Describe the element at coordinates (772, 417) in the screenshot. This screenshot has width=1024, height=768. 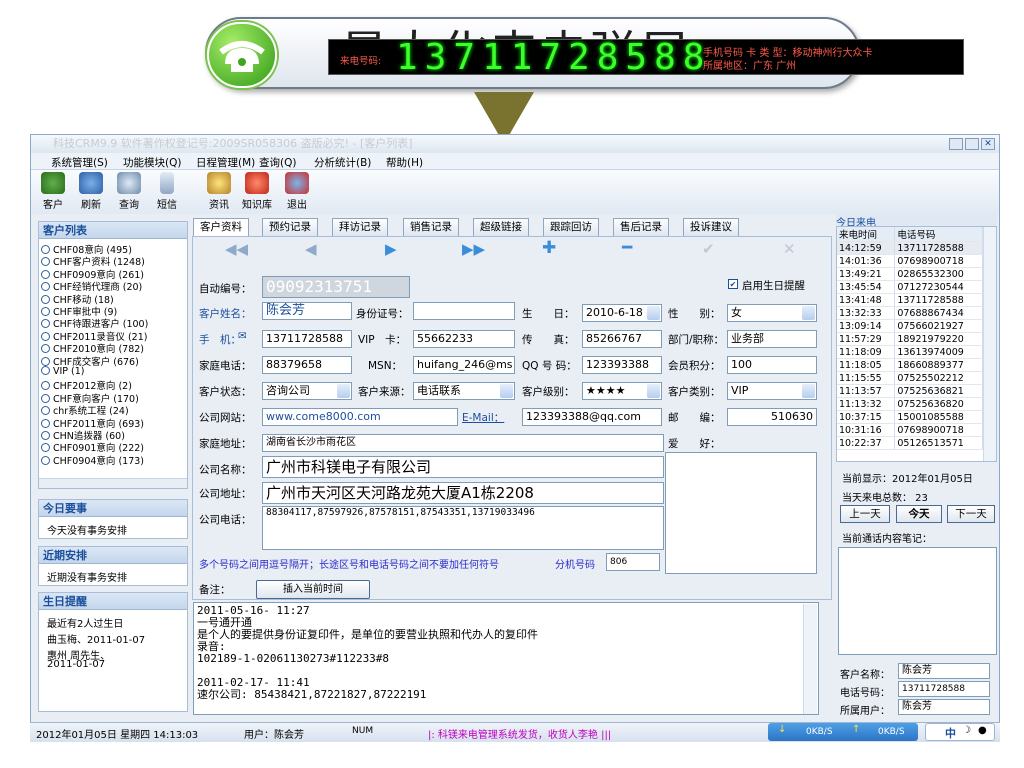
I see `zip-input: 510630` at that location.